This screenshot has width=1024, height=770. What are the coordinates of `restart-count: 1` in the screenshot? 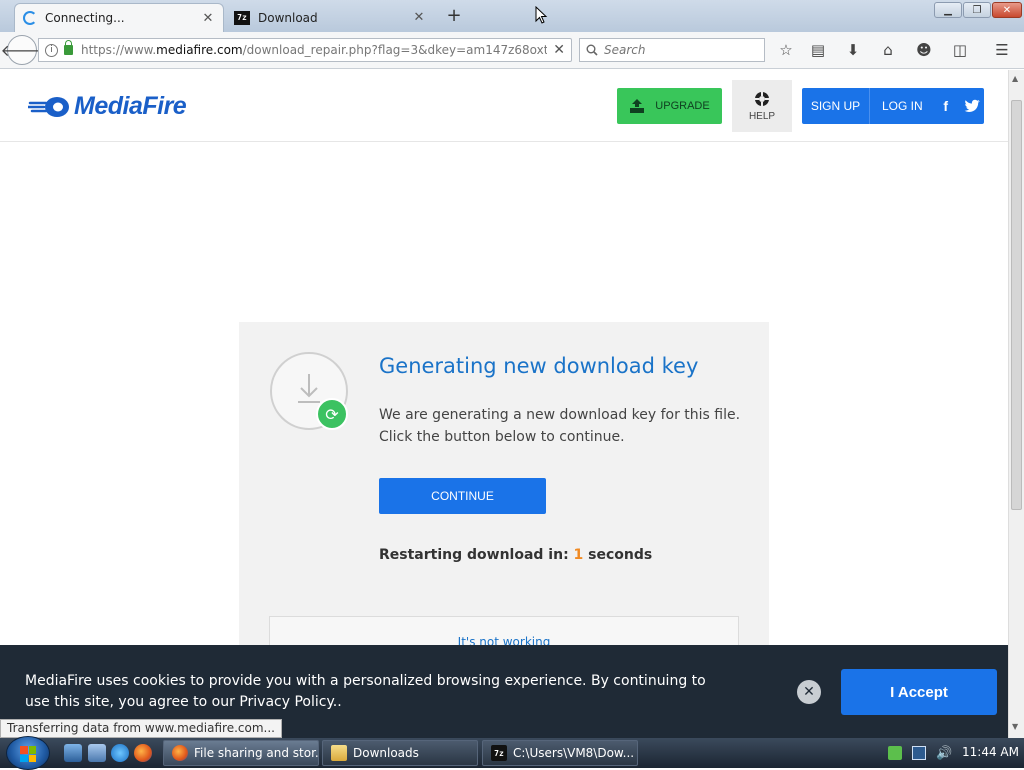 It's located at (578, 555).